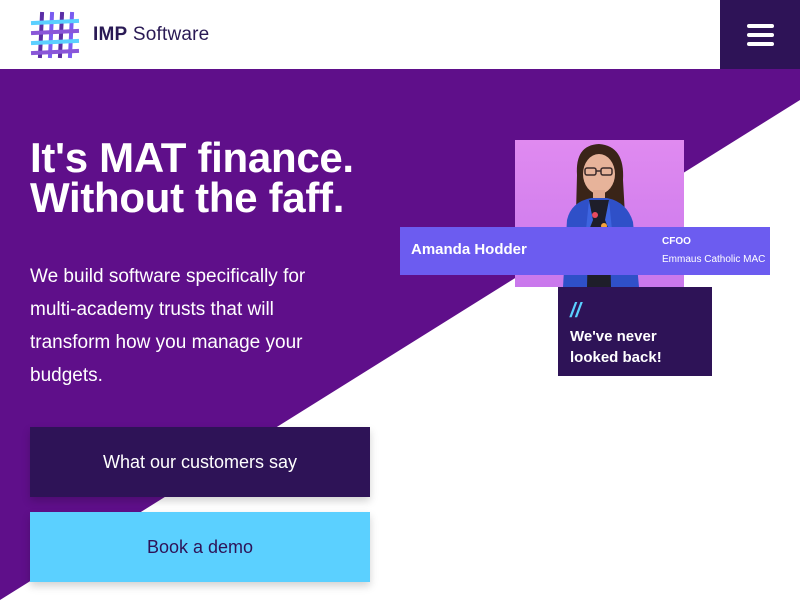 This screenshot has width=800, height=600. Describe the element at coordinates (616, 347) in the screenshot. I see `testimonial-quote: We've never looked back!` at that location.